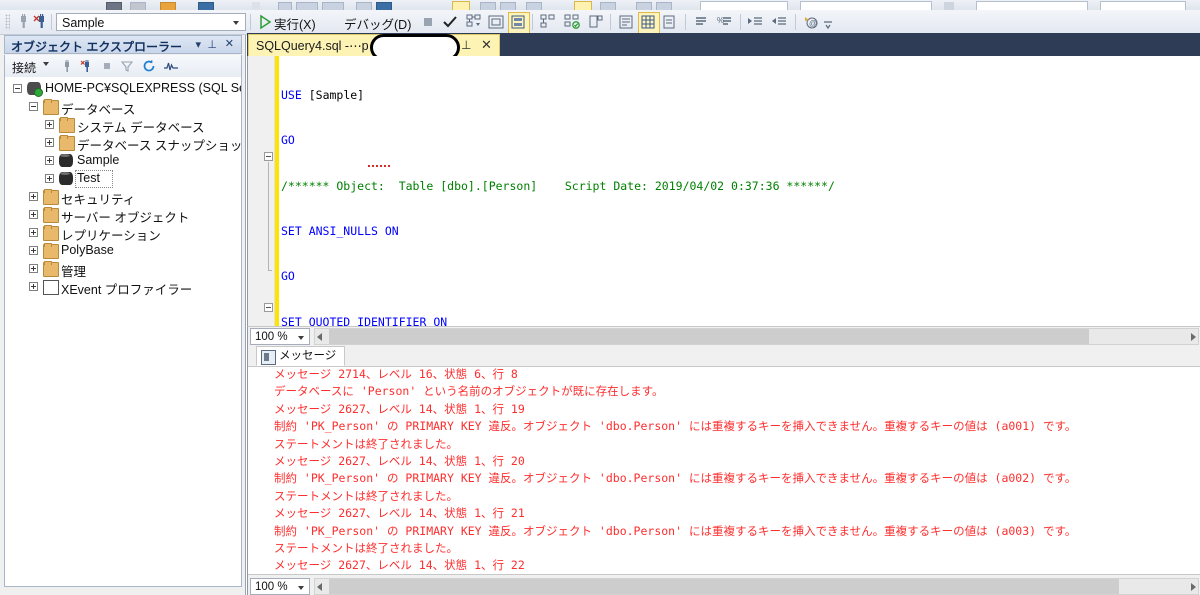 The image size is (1200, 595). I want to click on connect-icon, so click(23, 22).